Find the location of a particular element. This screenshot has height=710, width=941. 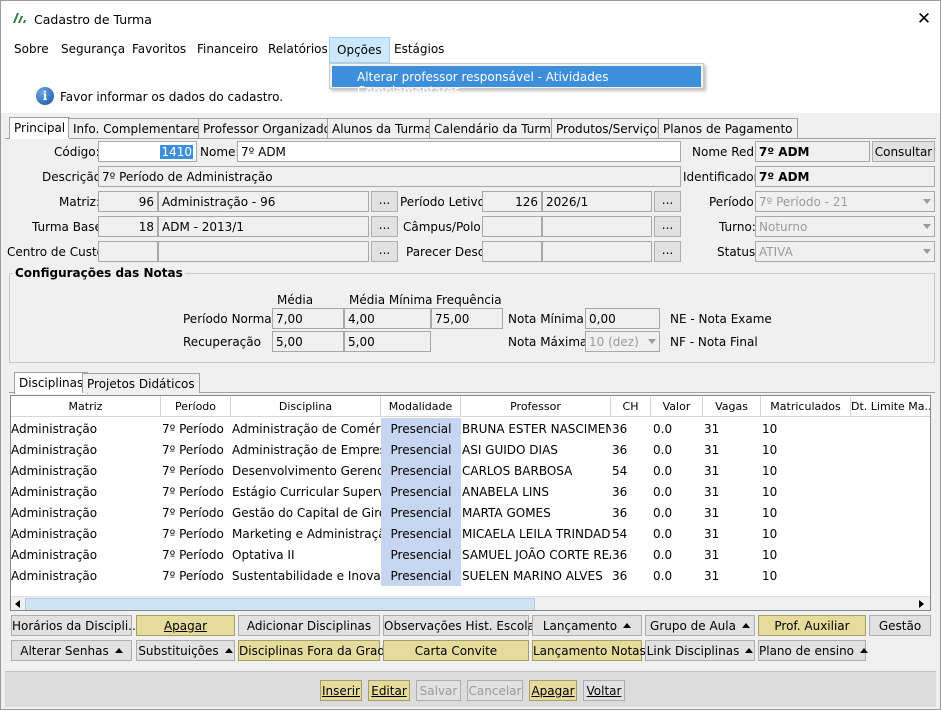

turma-base-code-field: 18 is located at coordinates (128, 226).